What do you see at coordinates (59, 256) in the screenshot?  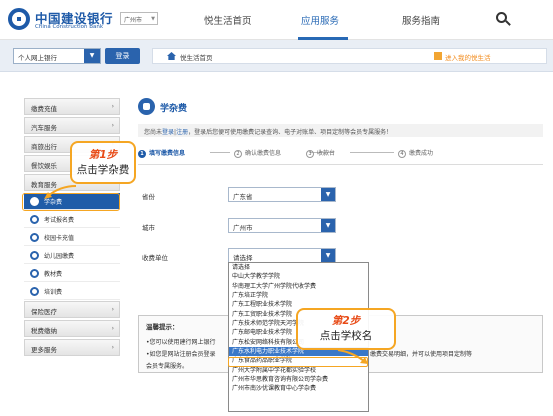 I see `sidebar-sub-label: 幼儿园缴费` at bounding box center [59, 256].